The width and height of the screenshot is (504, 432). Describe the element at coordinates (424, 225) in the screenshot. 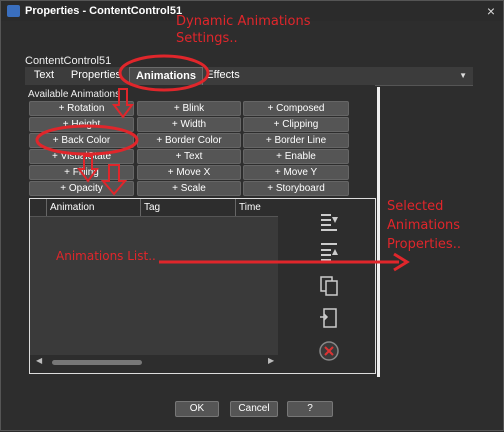

I see `annotation-selected-line2: Animations` at that location.